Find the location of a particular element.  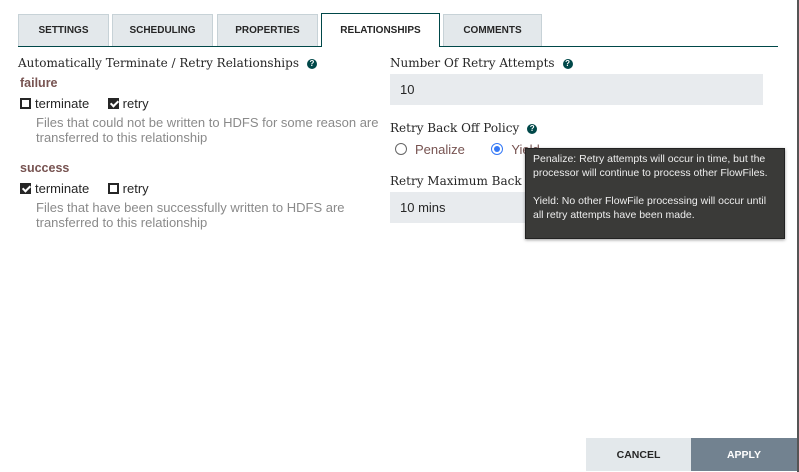

success-retry-checkbox: retry is located at coordinates (128, 188).